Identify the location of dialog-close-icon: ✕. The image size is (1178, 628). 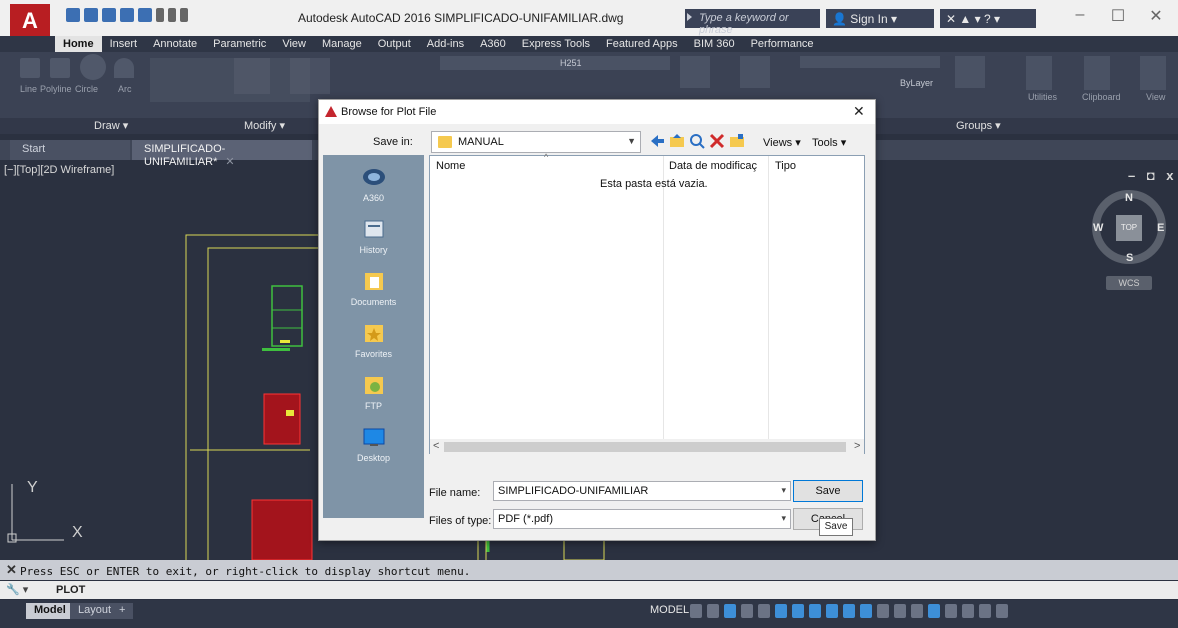
(859, 111).